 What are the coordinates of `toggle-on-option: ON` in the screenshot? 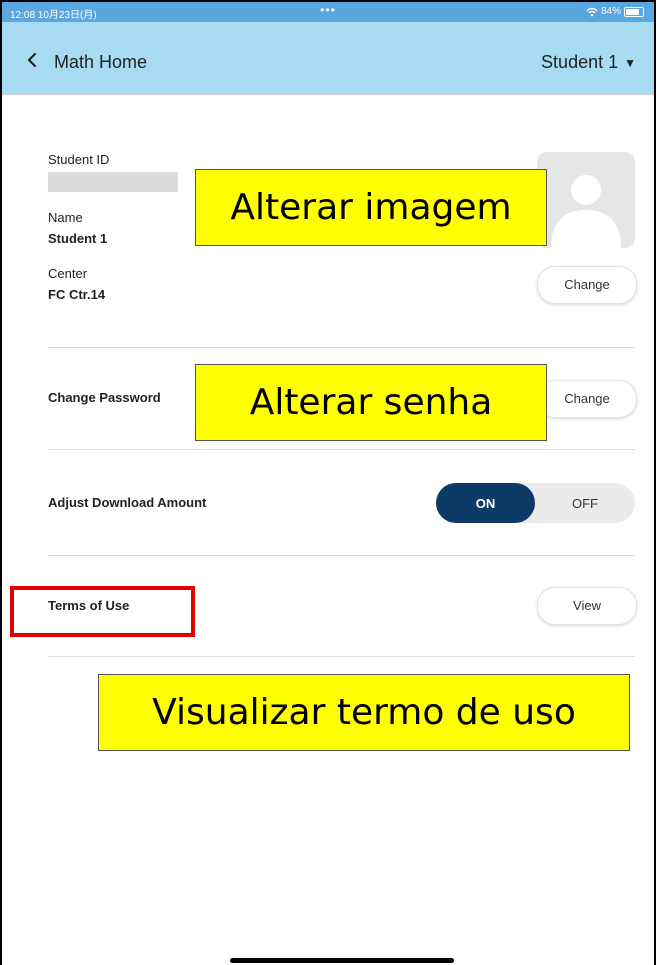 It's located at (485, 503).